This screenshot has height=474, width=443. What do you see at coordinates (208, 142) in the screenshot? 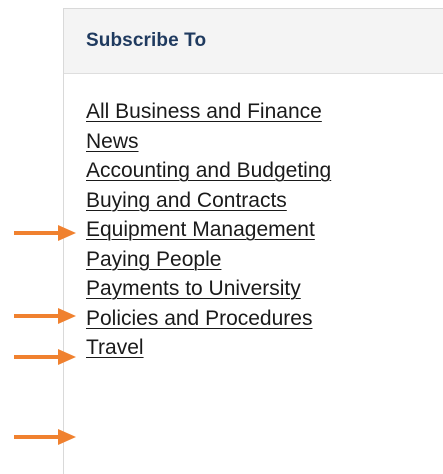
I see `list-item: News` at bounding box center [208, 142].